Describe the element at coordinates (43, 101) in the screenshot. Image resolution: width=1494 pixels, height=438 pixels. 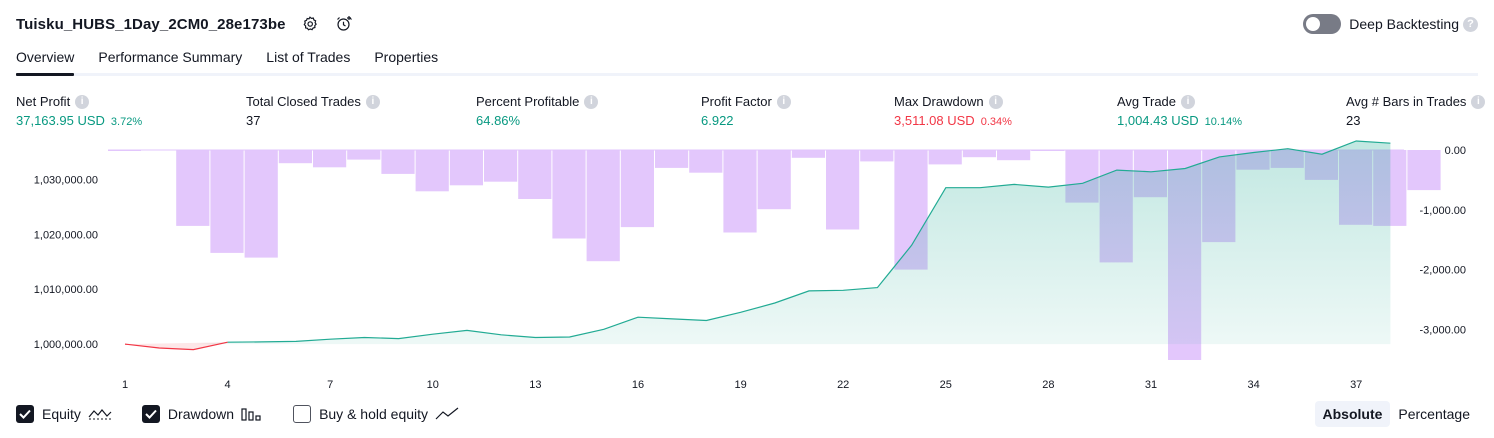
I see `metric-label: Net Profit` at that location.